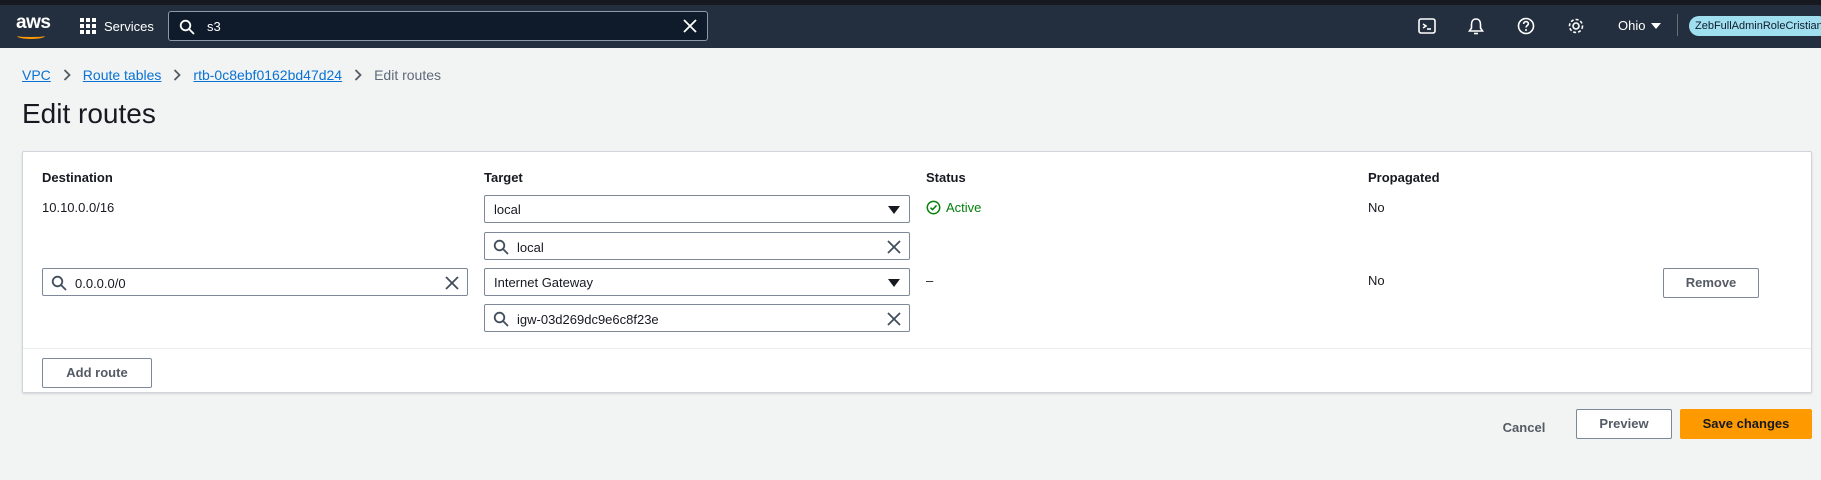  I want to click on route-1-status-label: Active, so click(964, 207).